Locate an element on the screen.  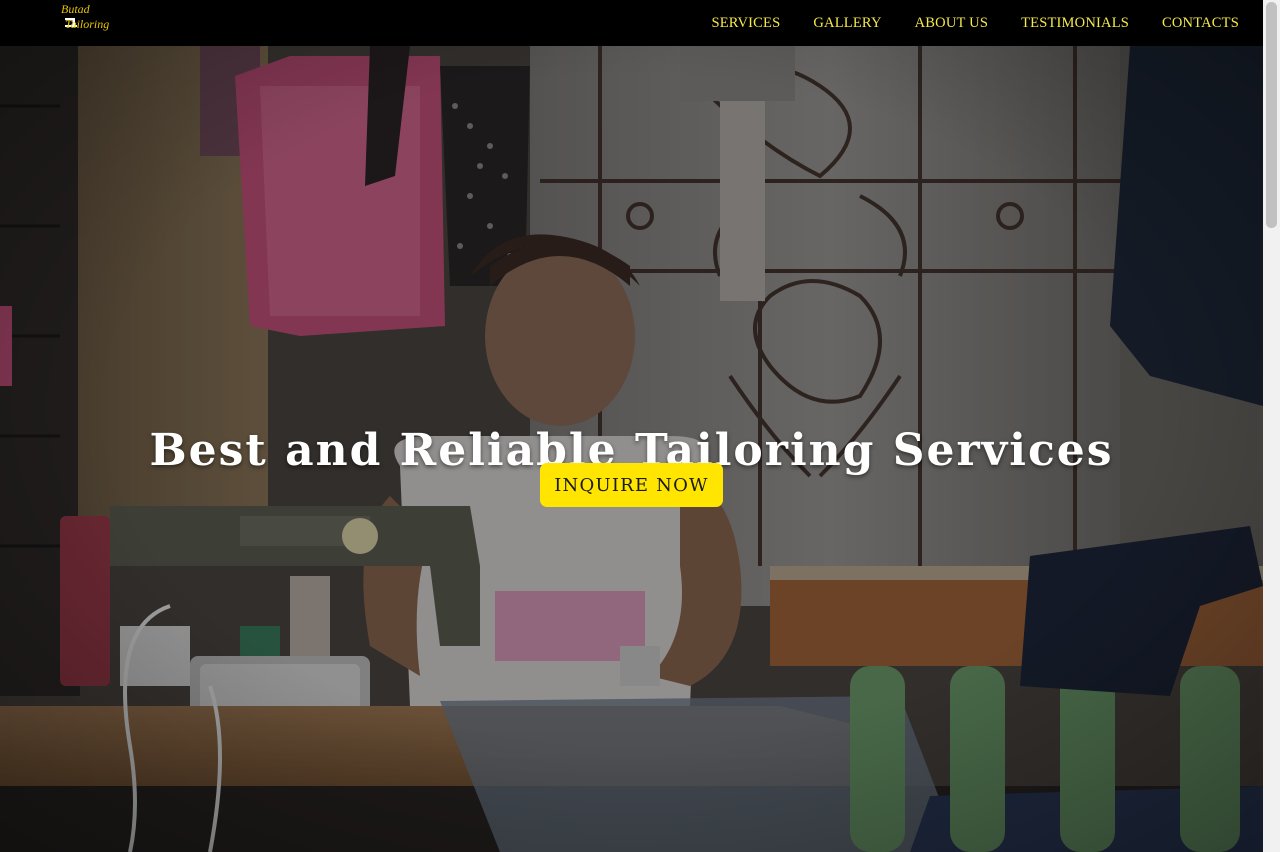
inquire-now-button: INQUIRE NOW is located at coordinates (631, 485).